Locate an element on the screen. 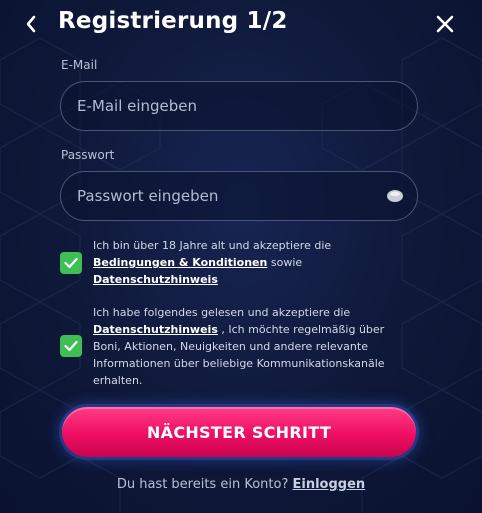 This screenshot has width=482, height=513. close-icon is located at coordinates (445, 24).